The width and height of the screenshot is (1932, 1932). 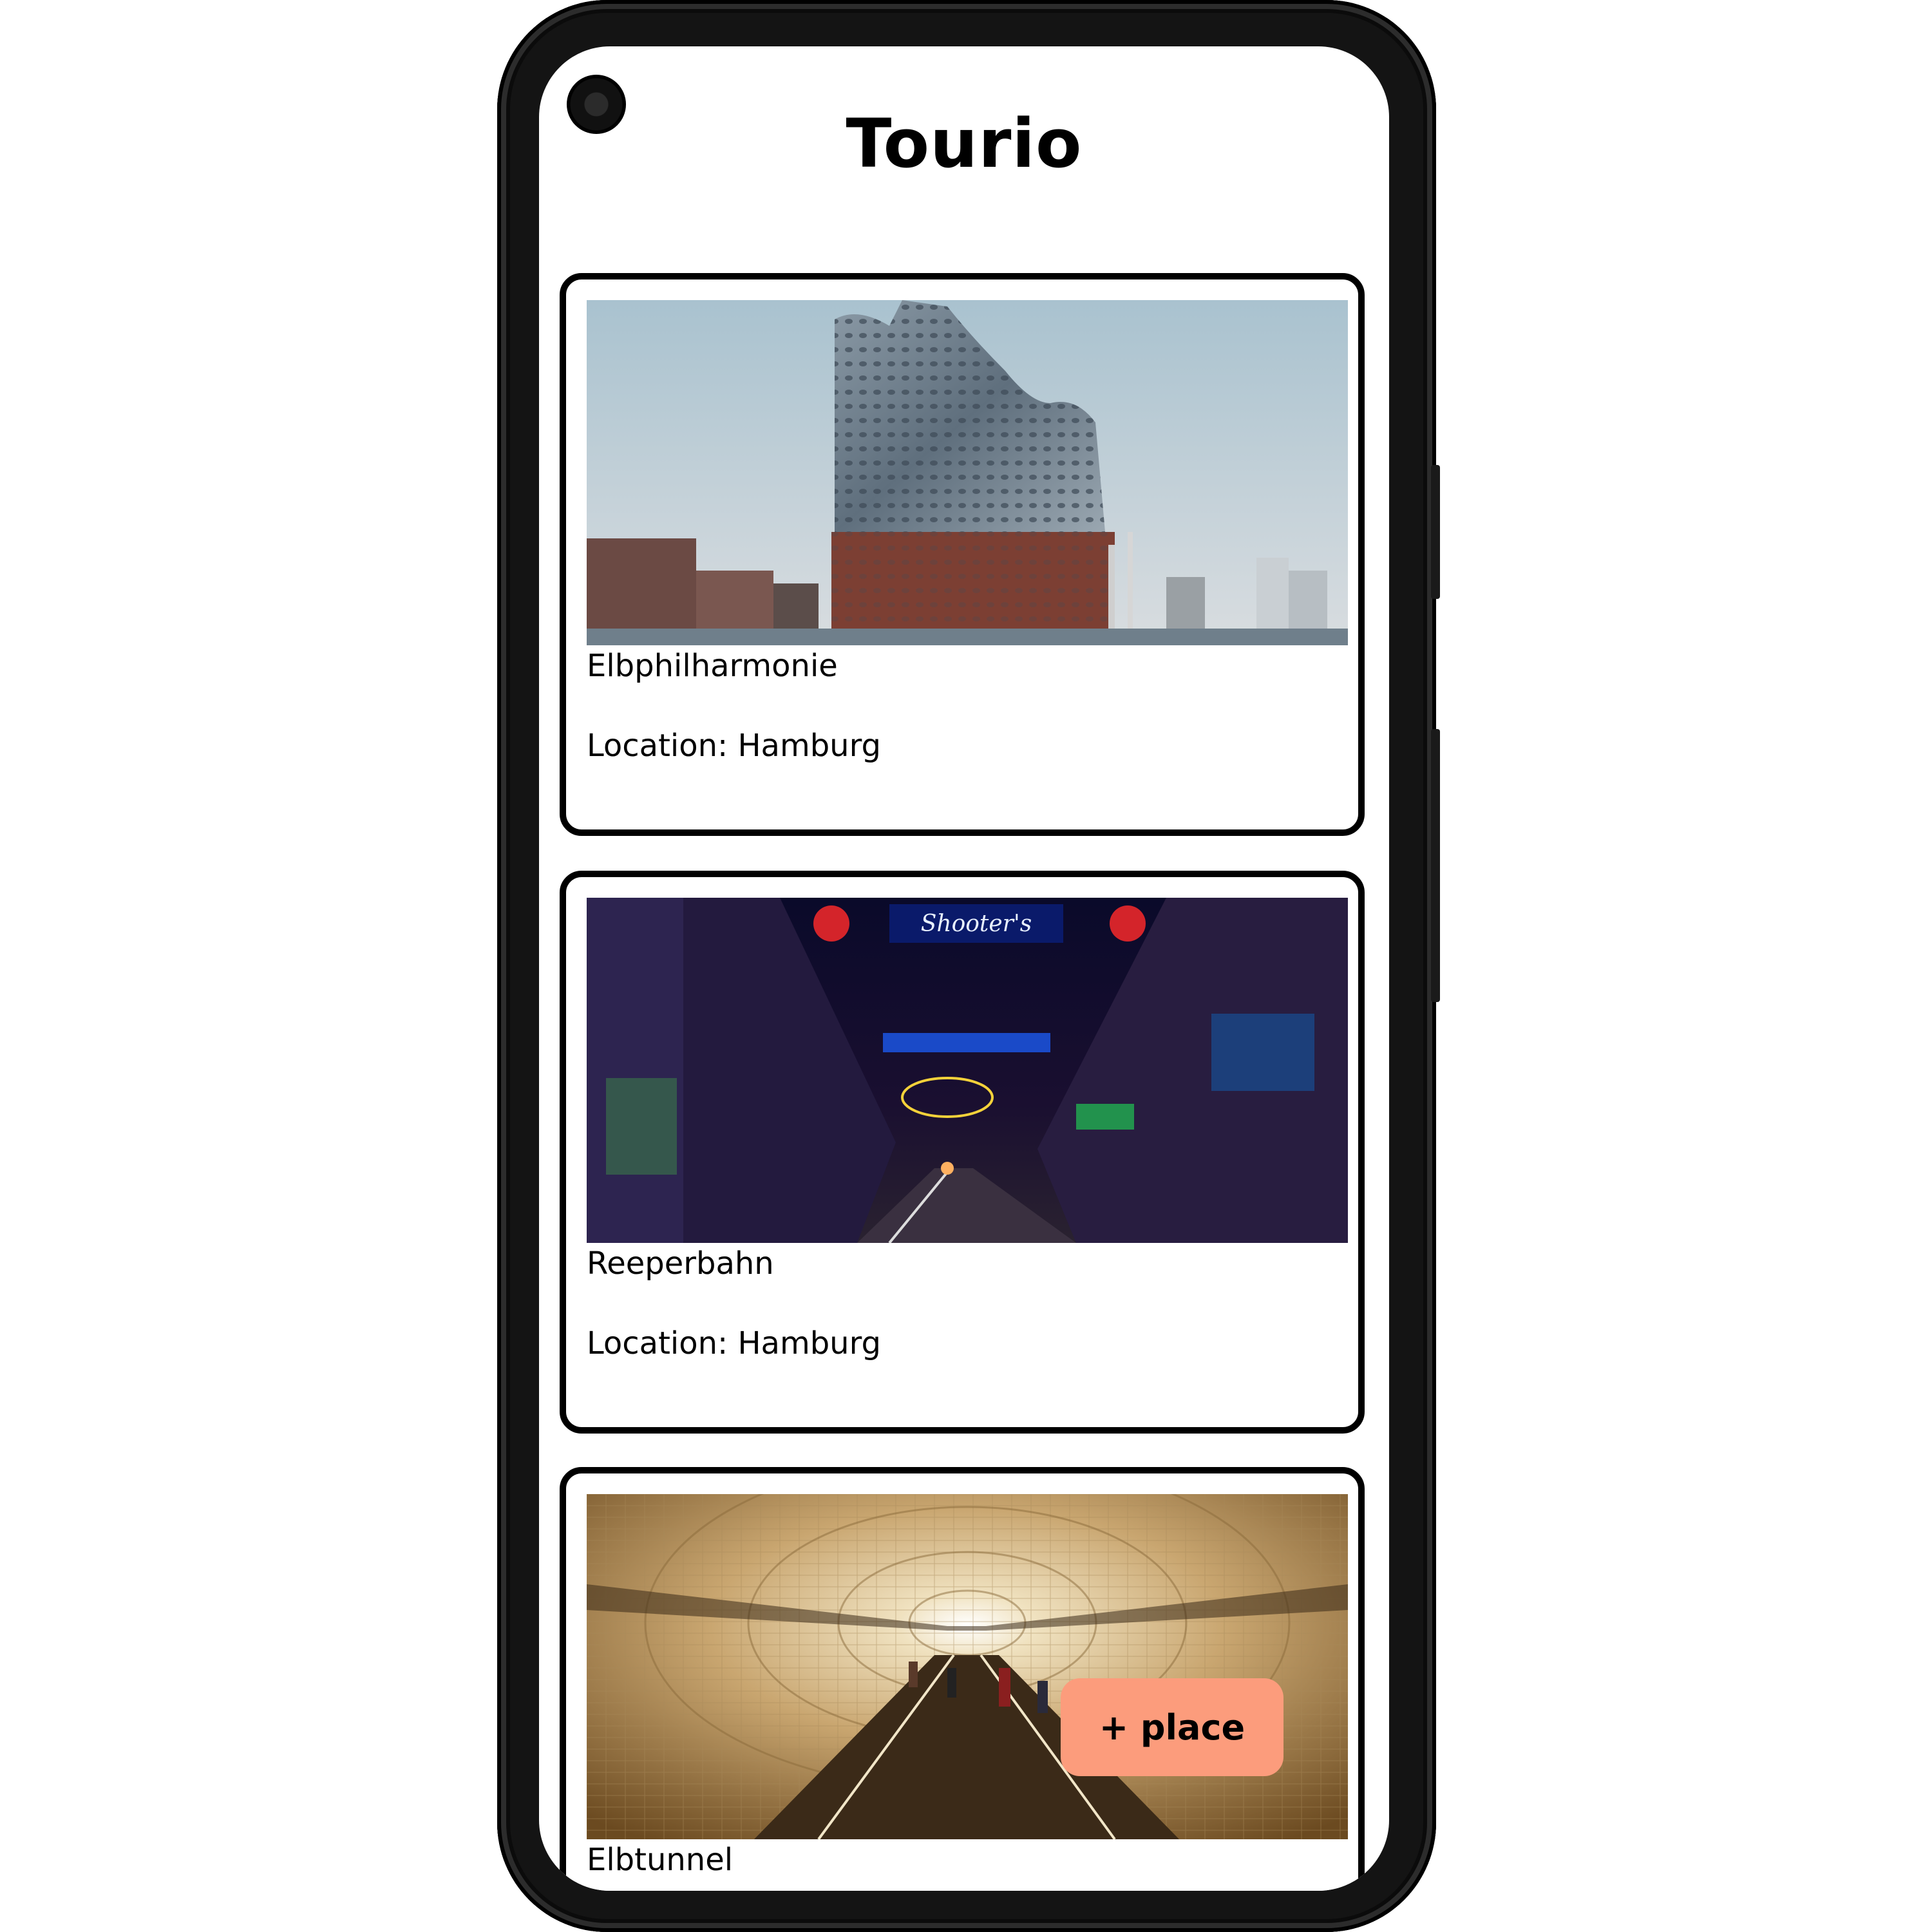 What do you see at coordinates (660, 1860) in the screenshot?
I see `place-name: Elbtunnel` at bounding box center [660, 1860].